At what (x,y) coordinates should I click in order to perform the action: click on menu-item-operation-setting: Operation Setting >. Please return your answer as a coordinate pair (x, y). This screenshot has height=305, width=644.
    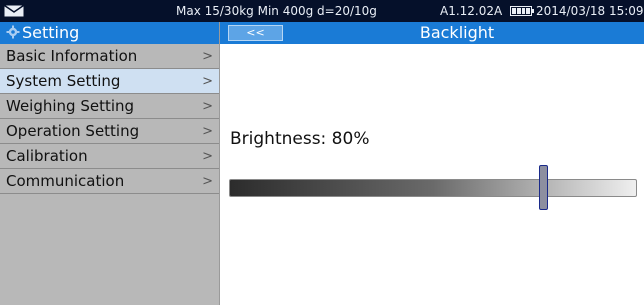
    Looking at the image, I should click on (109, 131).